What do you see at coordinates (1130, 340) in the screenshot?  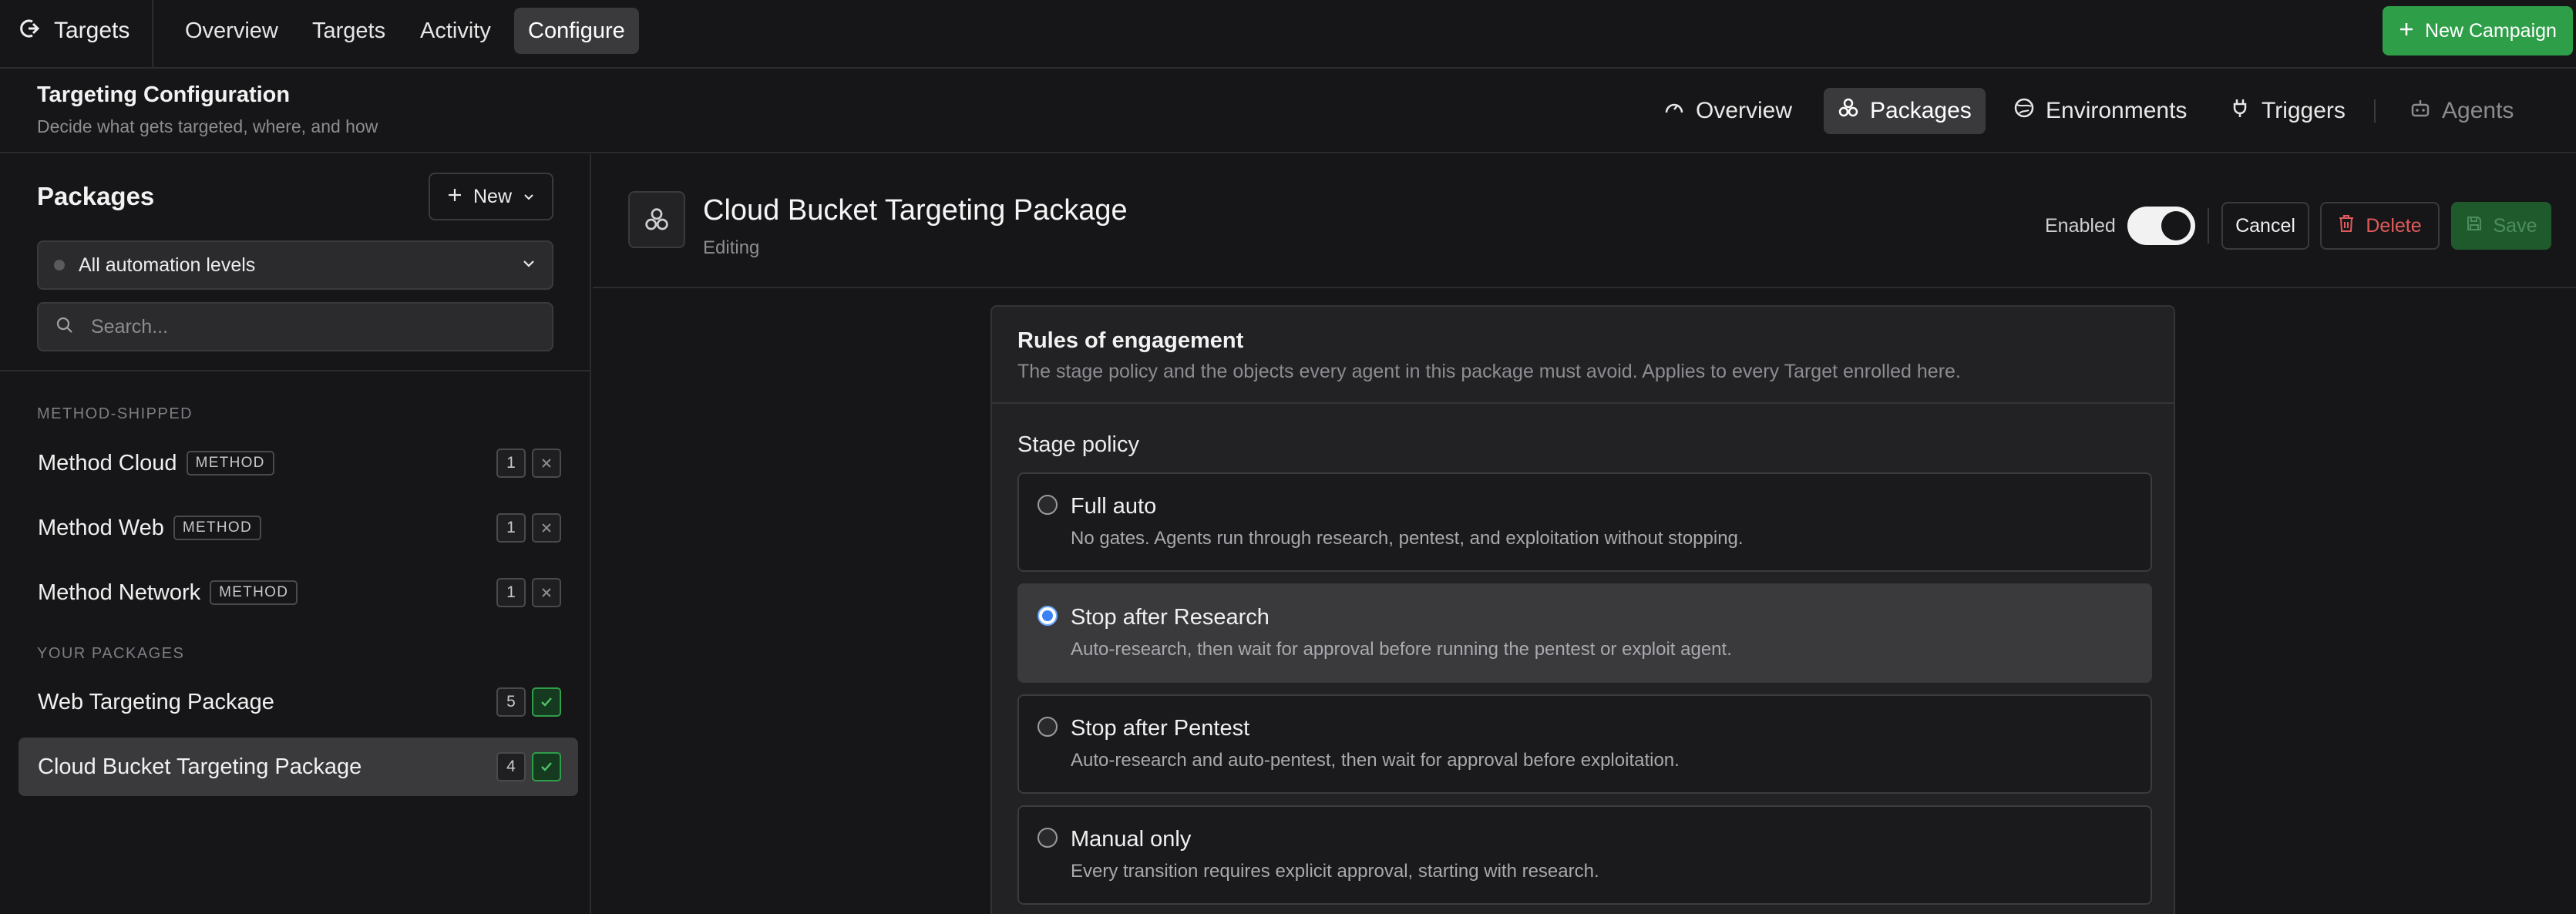 I see `card-title: Rules of engagement` at bounding box center [1130, 340].